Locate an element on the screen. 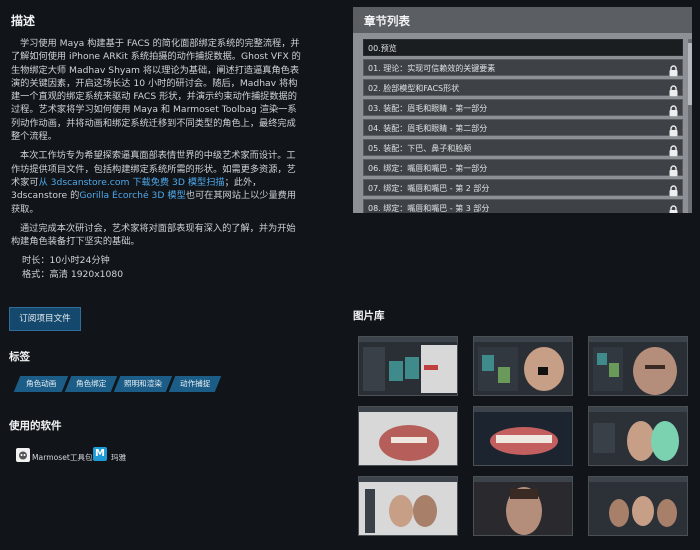 The image size is (700, 550). maya-label: 玛雅 is located at coordinates (119, 457).